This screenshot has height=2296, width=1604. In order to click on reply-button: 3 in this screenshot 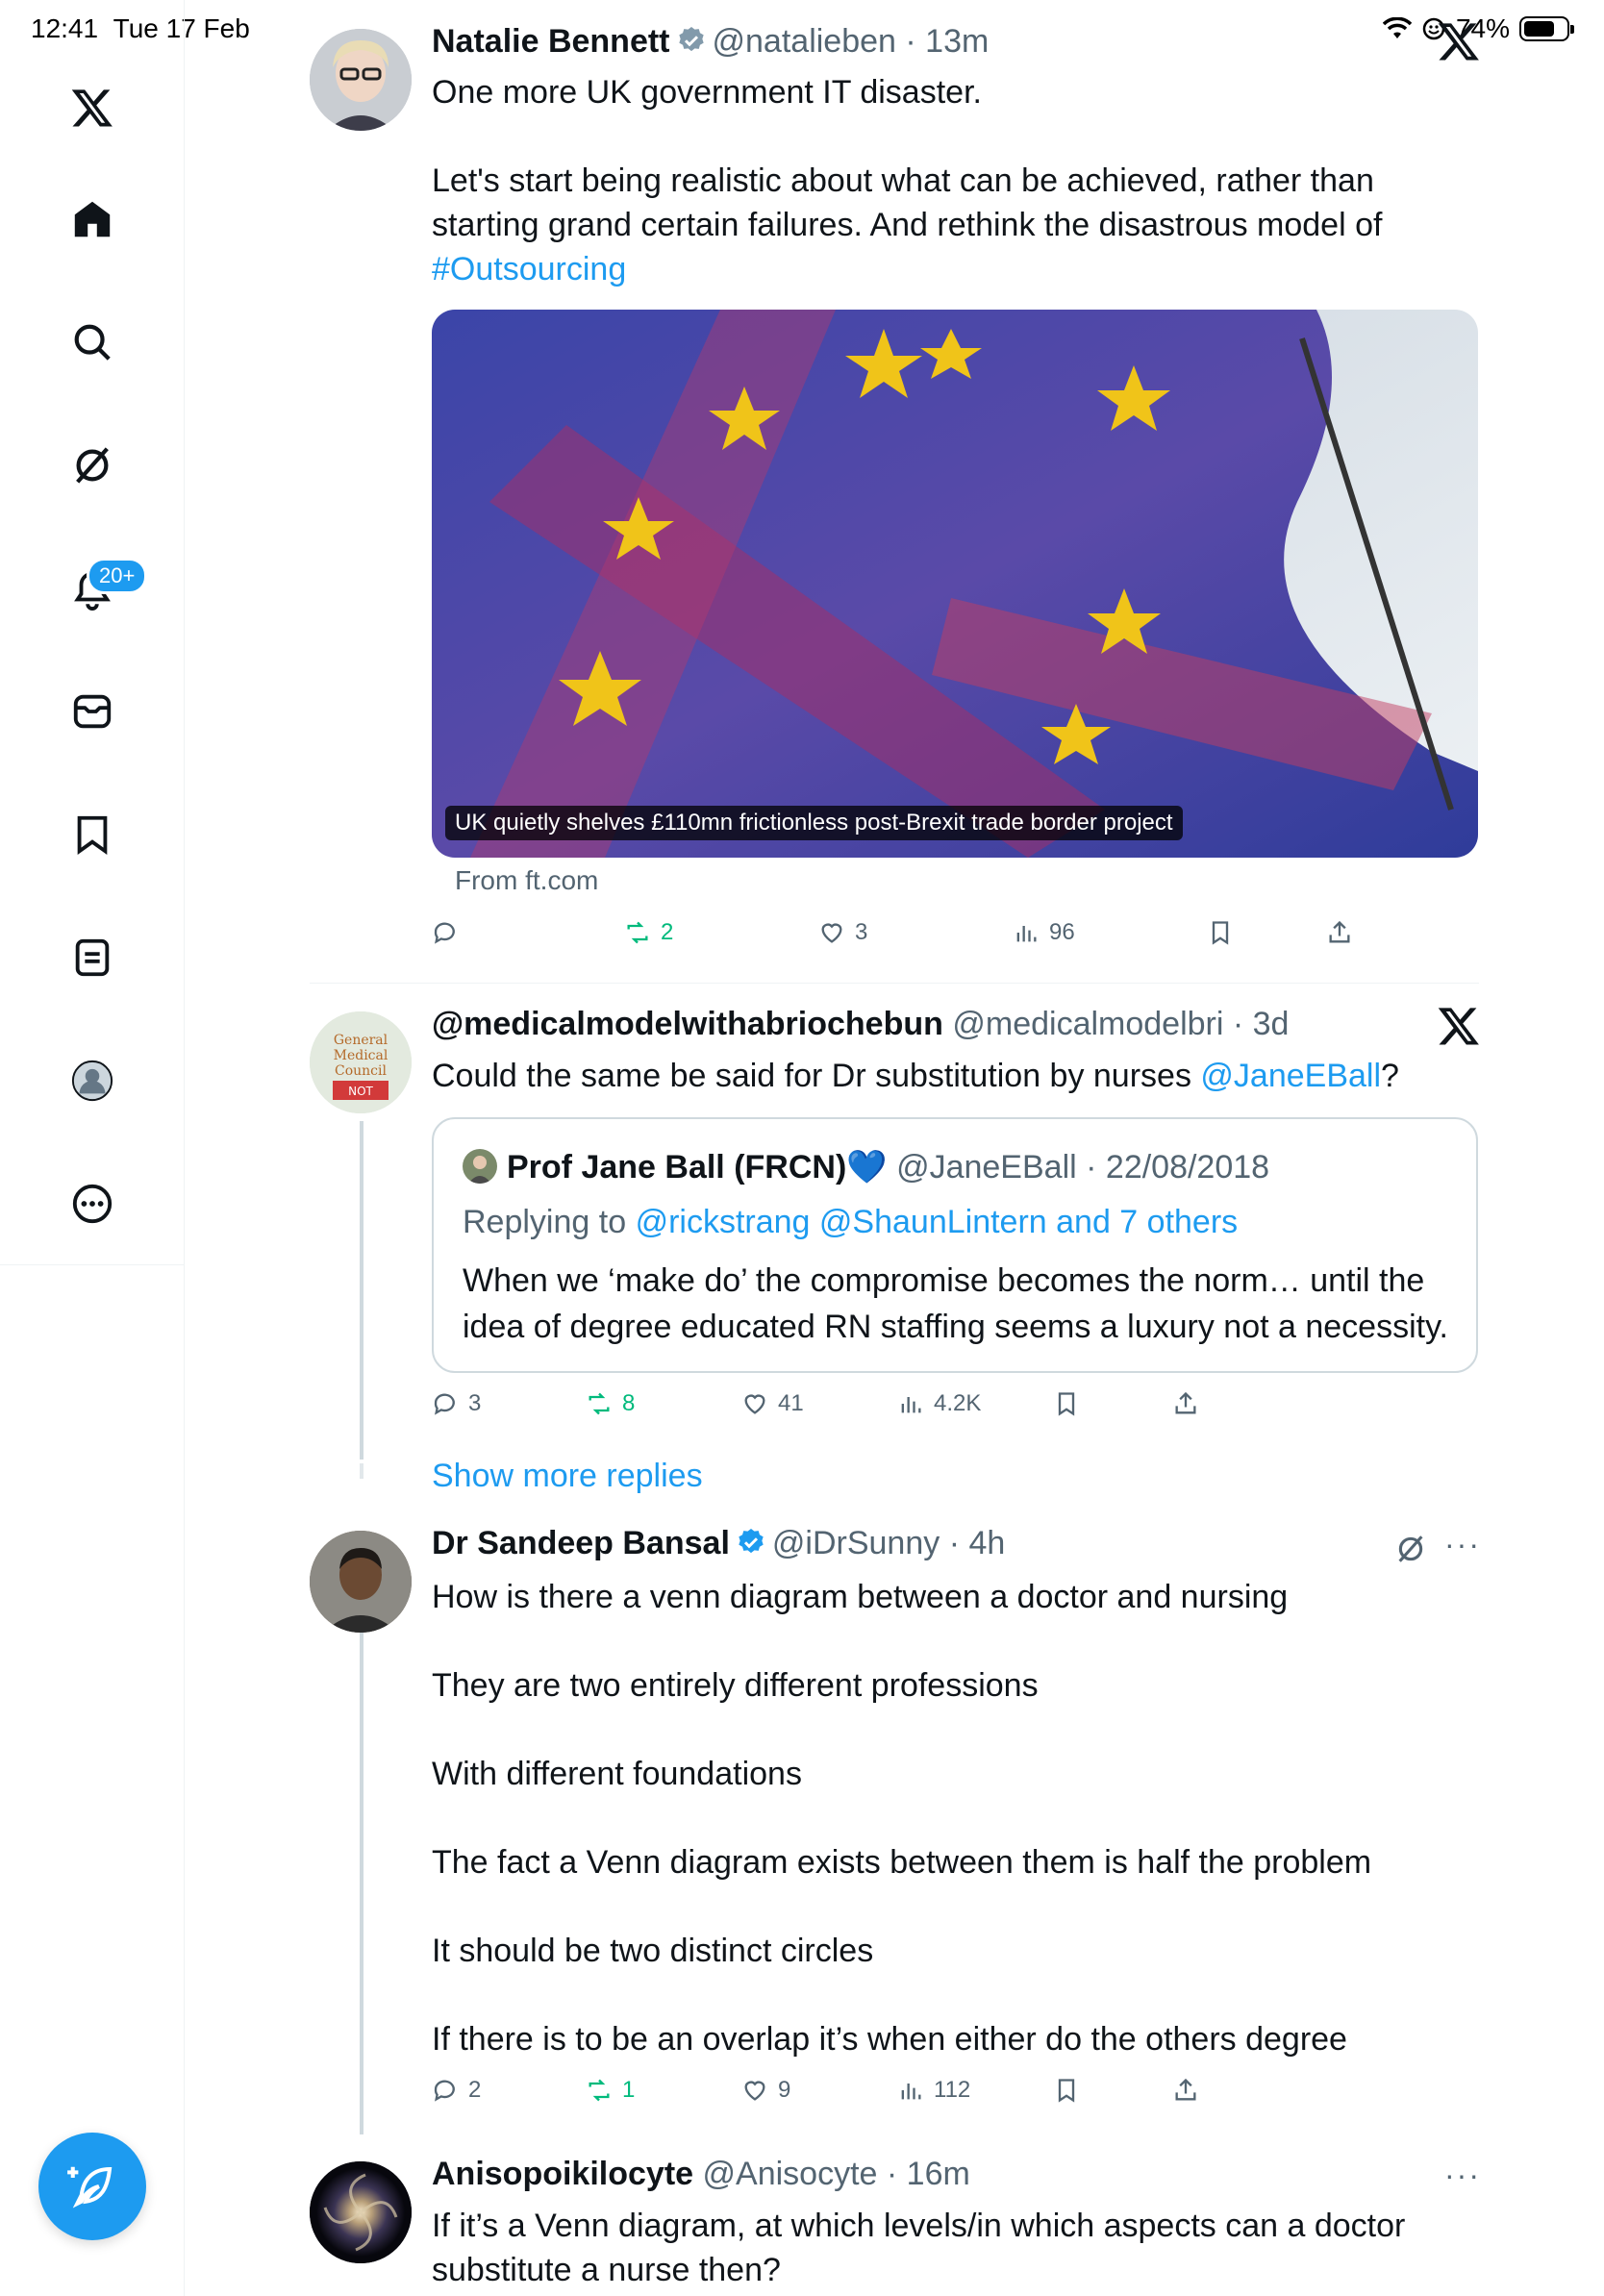, I will do `click(456, 1403)`.